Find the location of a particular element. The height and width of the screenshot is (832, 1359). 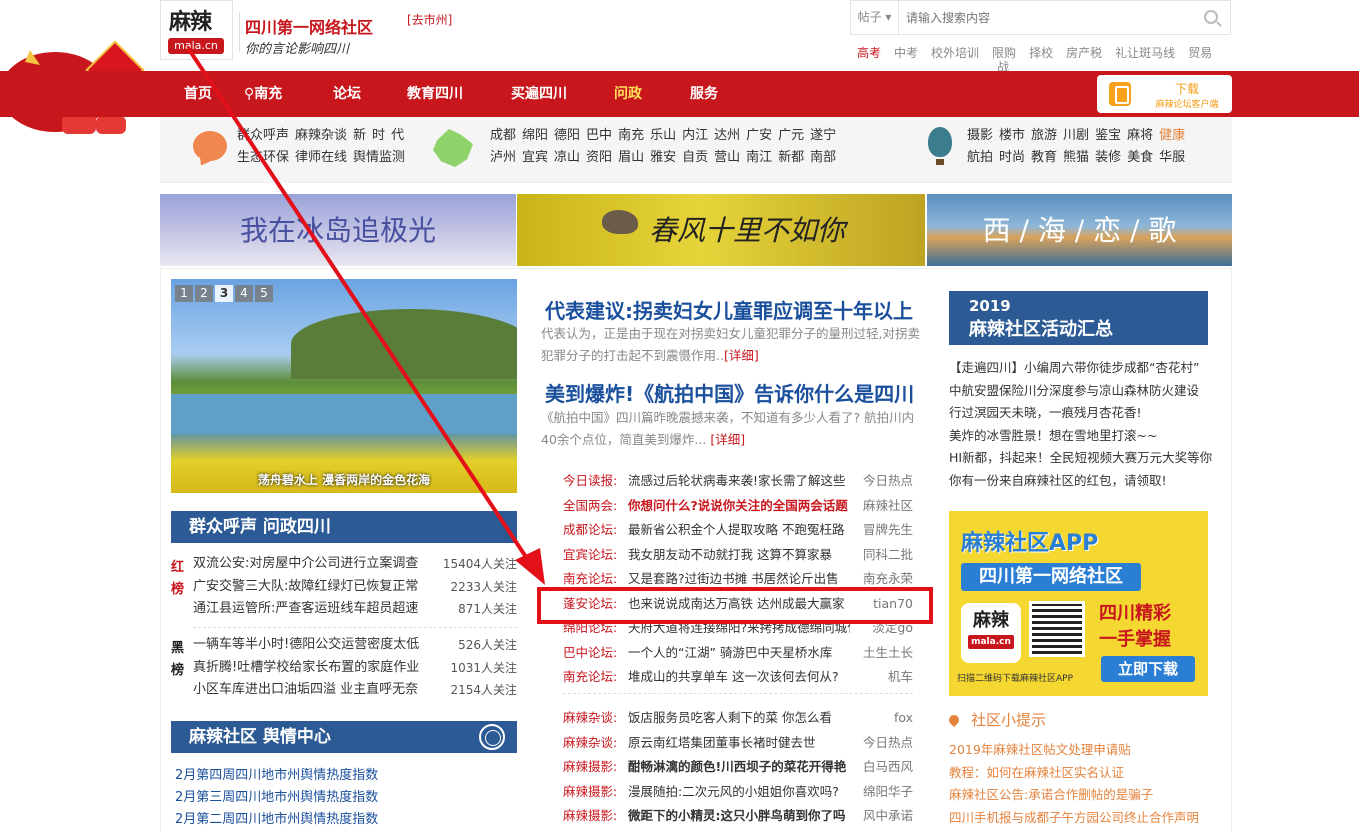

forum-post-title: 流感过后轮状病毒来袭!家长需了解这些 is located at coordinates (739, 481).